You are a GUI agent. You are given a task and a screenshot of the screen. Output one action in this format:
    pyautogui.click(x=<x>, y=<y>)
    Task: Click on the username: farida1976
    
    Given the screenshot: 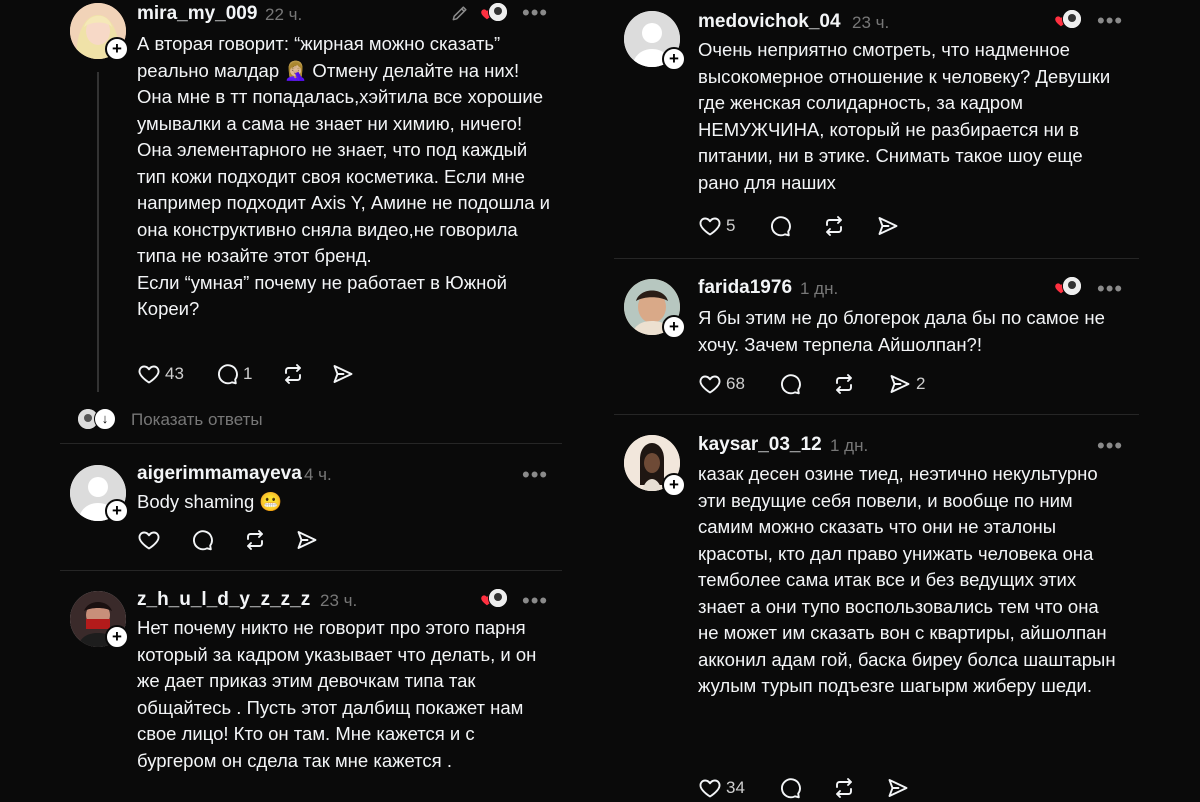 What is the action you would take?
    pyautogui.click(x=745, y=288)
    